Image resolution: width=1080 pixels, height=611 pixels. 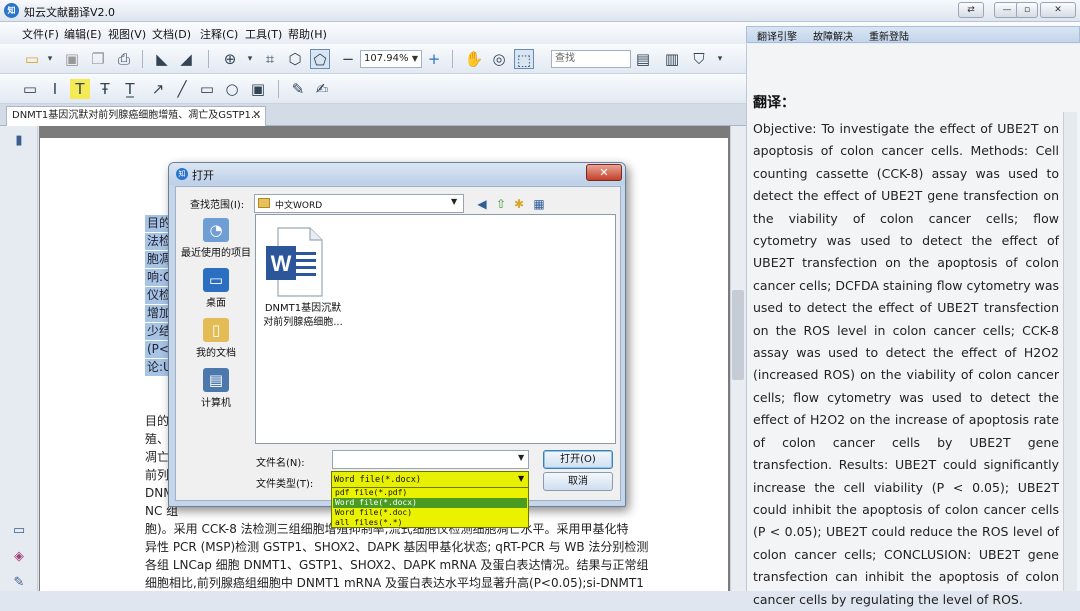 What do you see at coordinates (19, 583) in the screenshot?
I see `signature-icon: ✎` at bounding box center [19, 583].